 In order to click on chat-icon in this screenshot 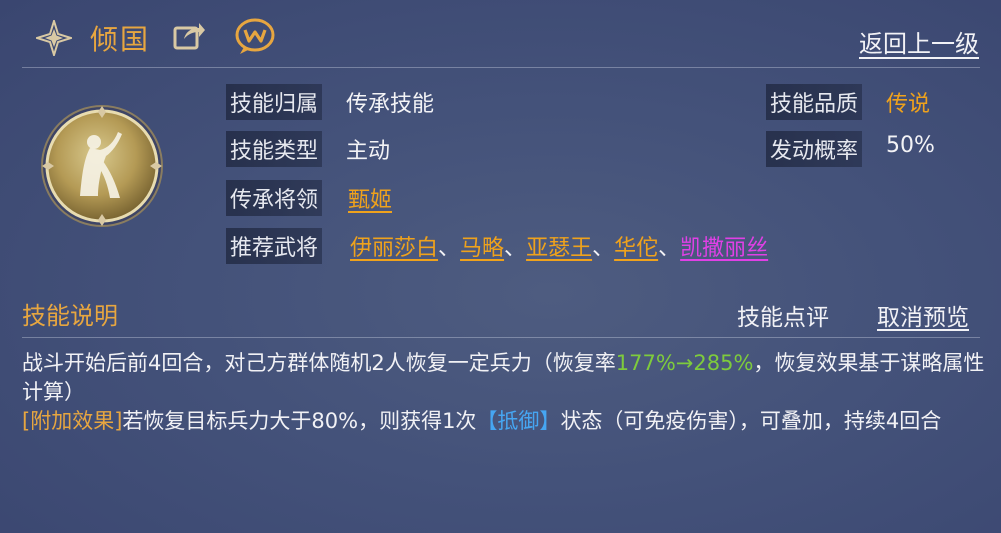, I will do `click(255, 36)`.